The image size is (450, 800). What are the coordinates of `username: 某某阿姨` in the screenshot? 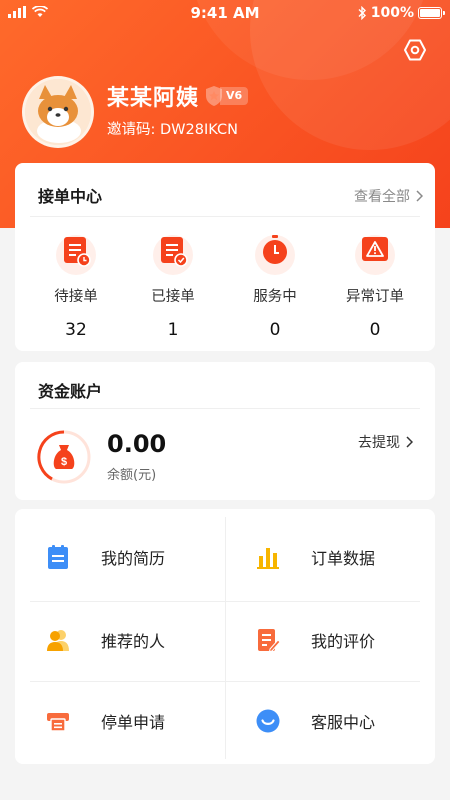 It's located at (153, 98).